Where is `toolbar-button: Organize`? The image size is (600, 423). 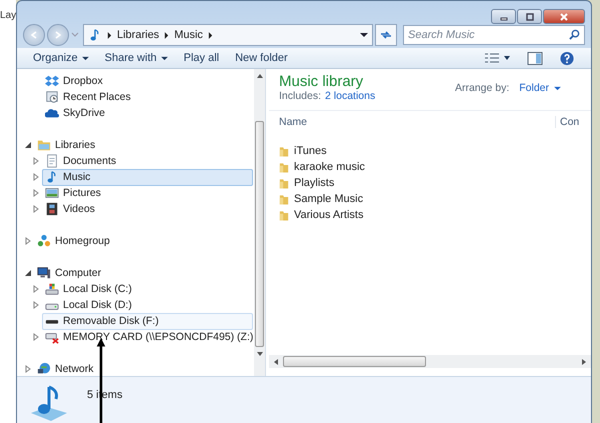 toolbar-button: Organize is located at coordinates (61, 58).